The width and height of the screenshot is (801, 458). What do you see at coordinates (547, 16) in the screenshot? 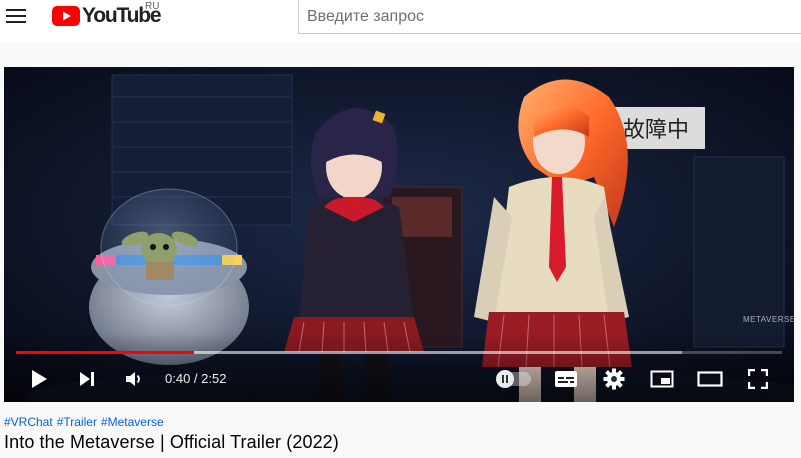
I see `search-input` at bounding box center [547, 16].